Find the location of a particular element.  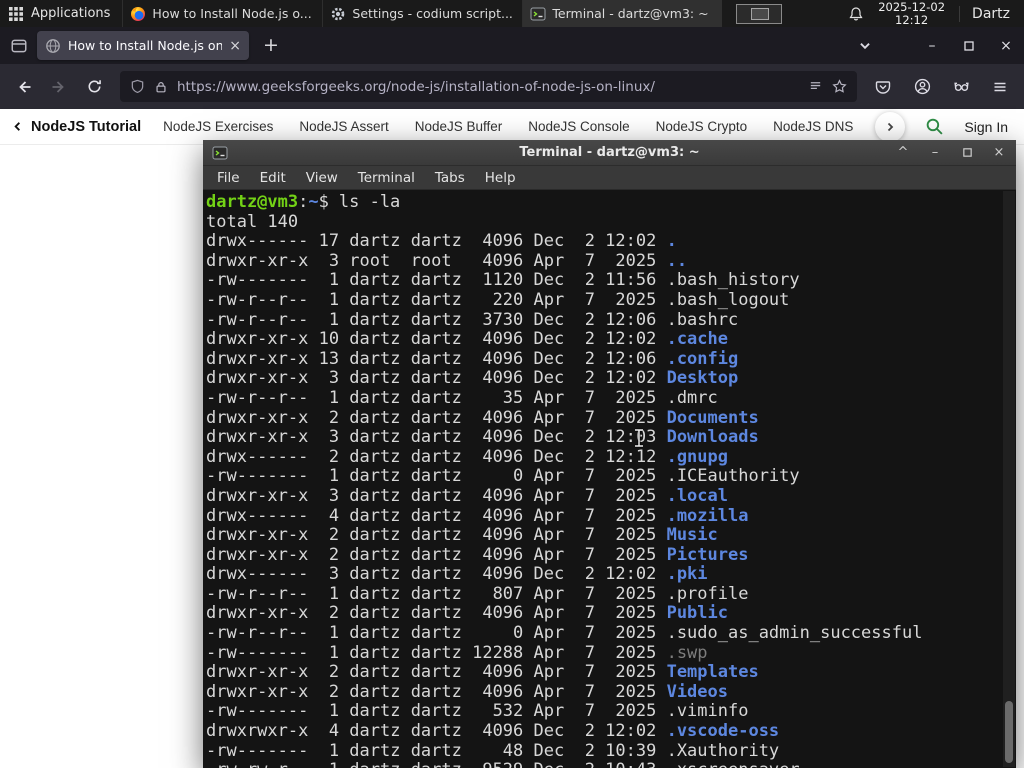

notification-bell-icon is located at coordinates (856, 14).